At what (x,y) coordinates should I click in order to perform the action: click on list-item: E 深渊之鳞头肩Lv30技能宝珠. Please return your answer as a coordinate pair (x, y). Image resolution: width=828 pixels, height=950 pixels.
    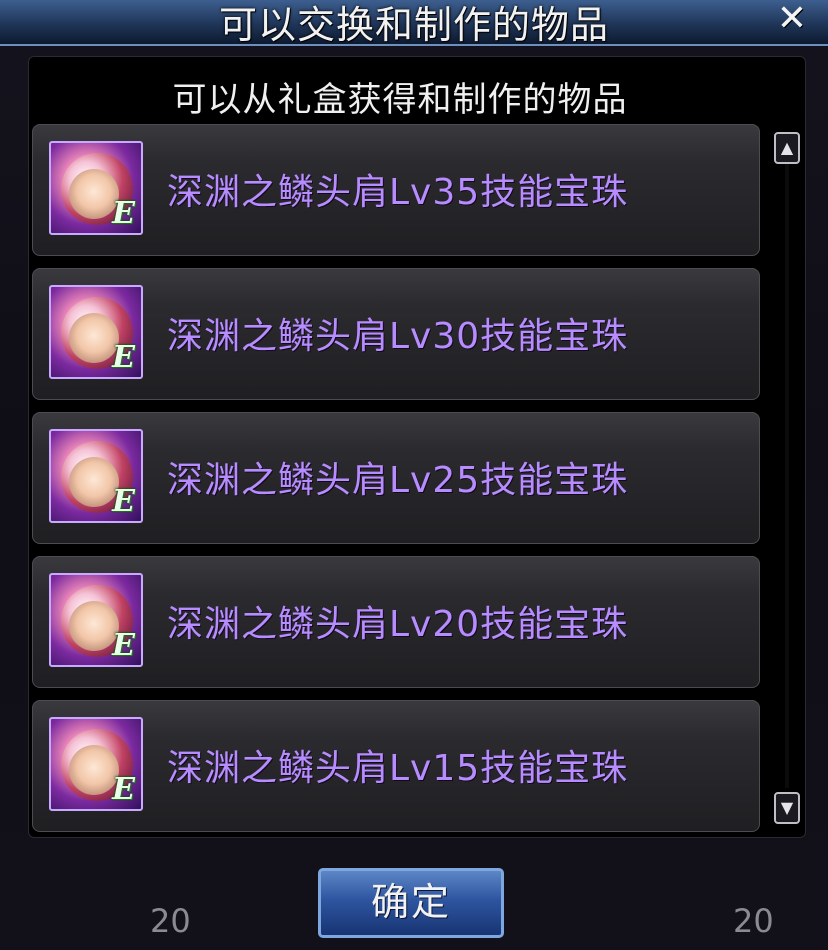
    Looking at the image, I should click on (396, 334).